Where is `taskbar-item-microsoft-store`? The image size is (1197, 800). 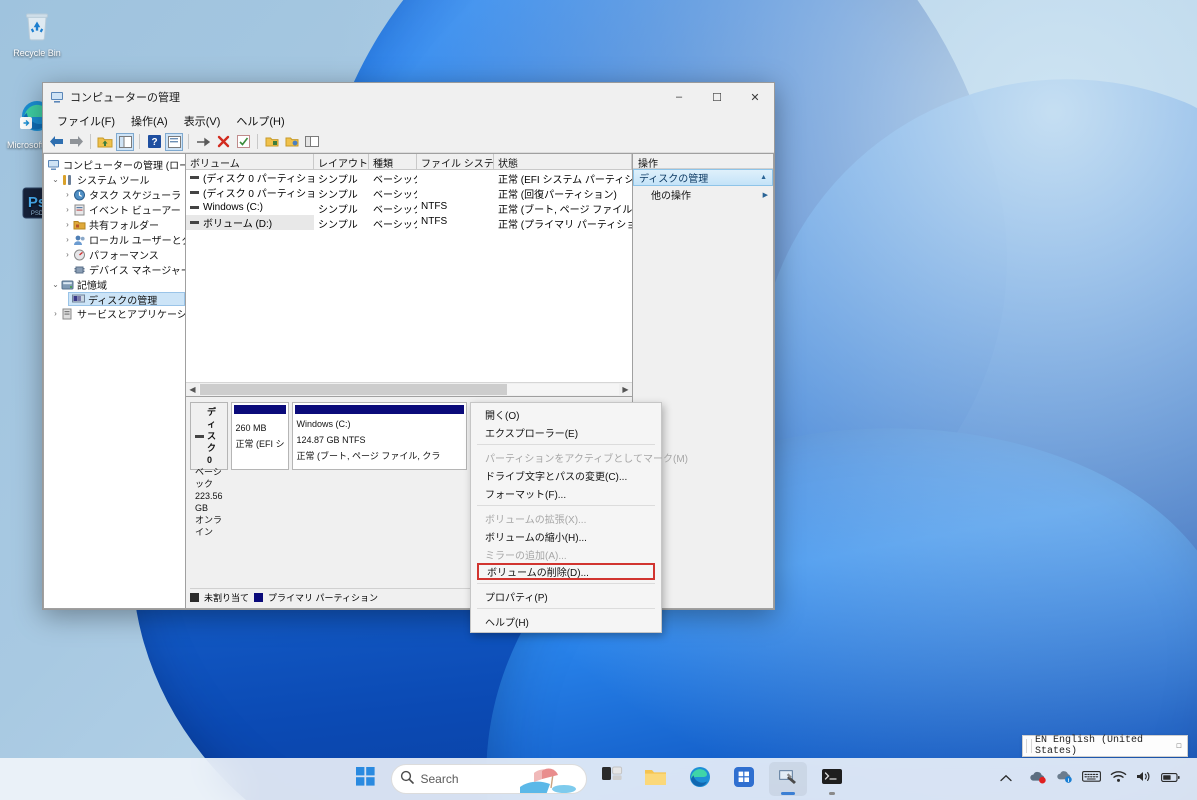 taskbar-item-microsoft-store is located at coordinates (744, 779).